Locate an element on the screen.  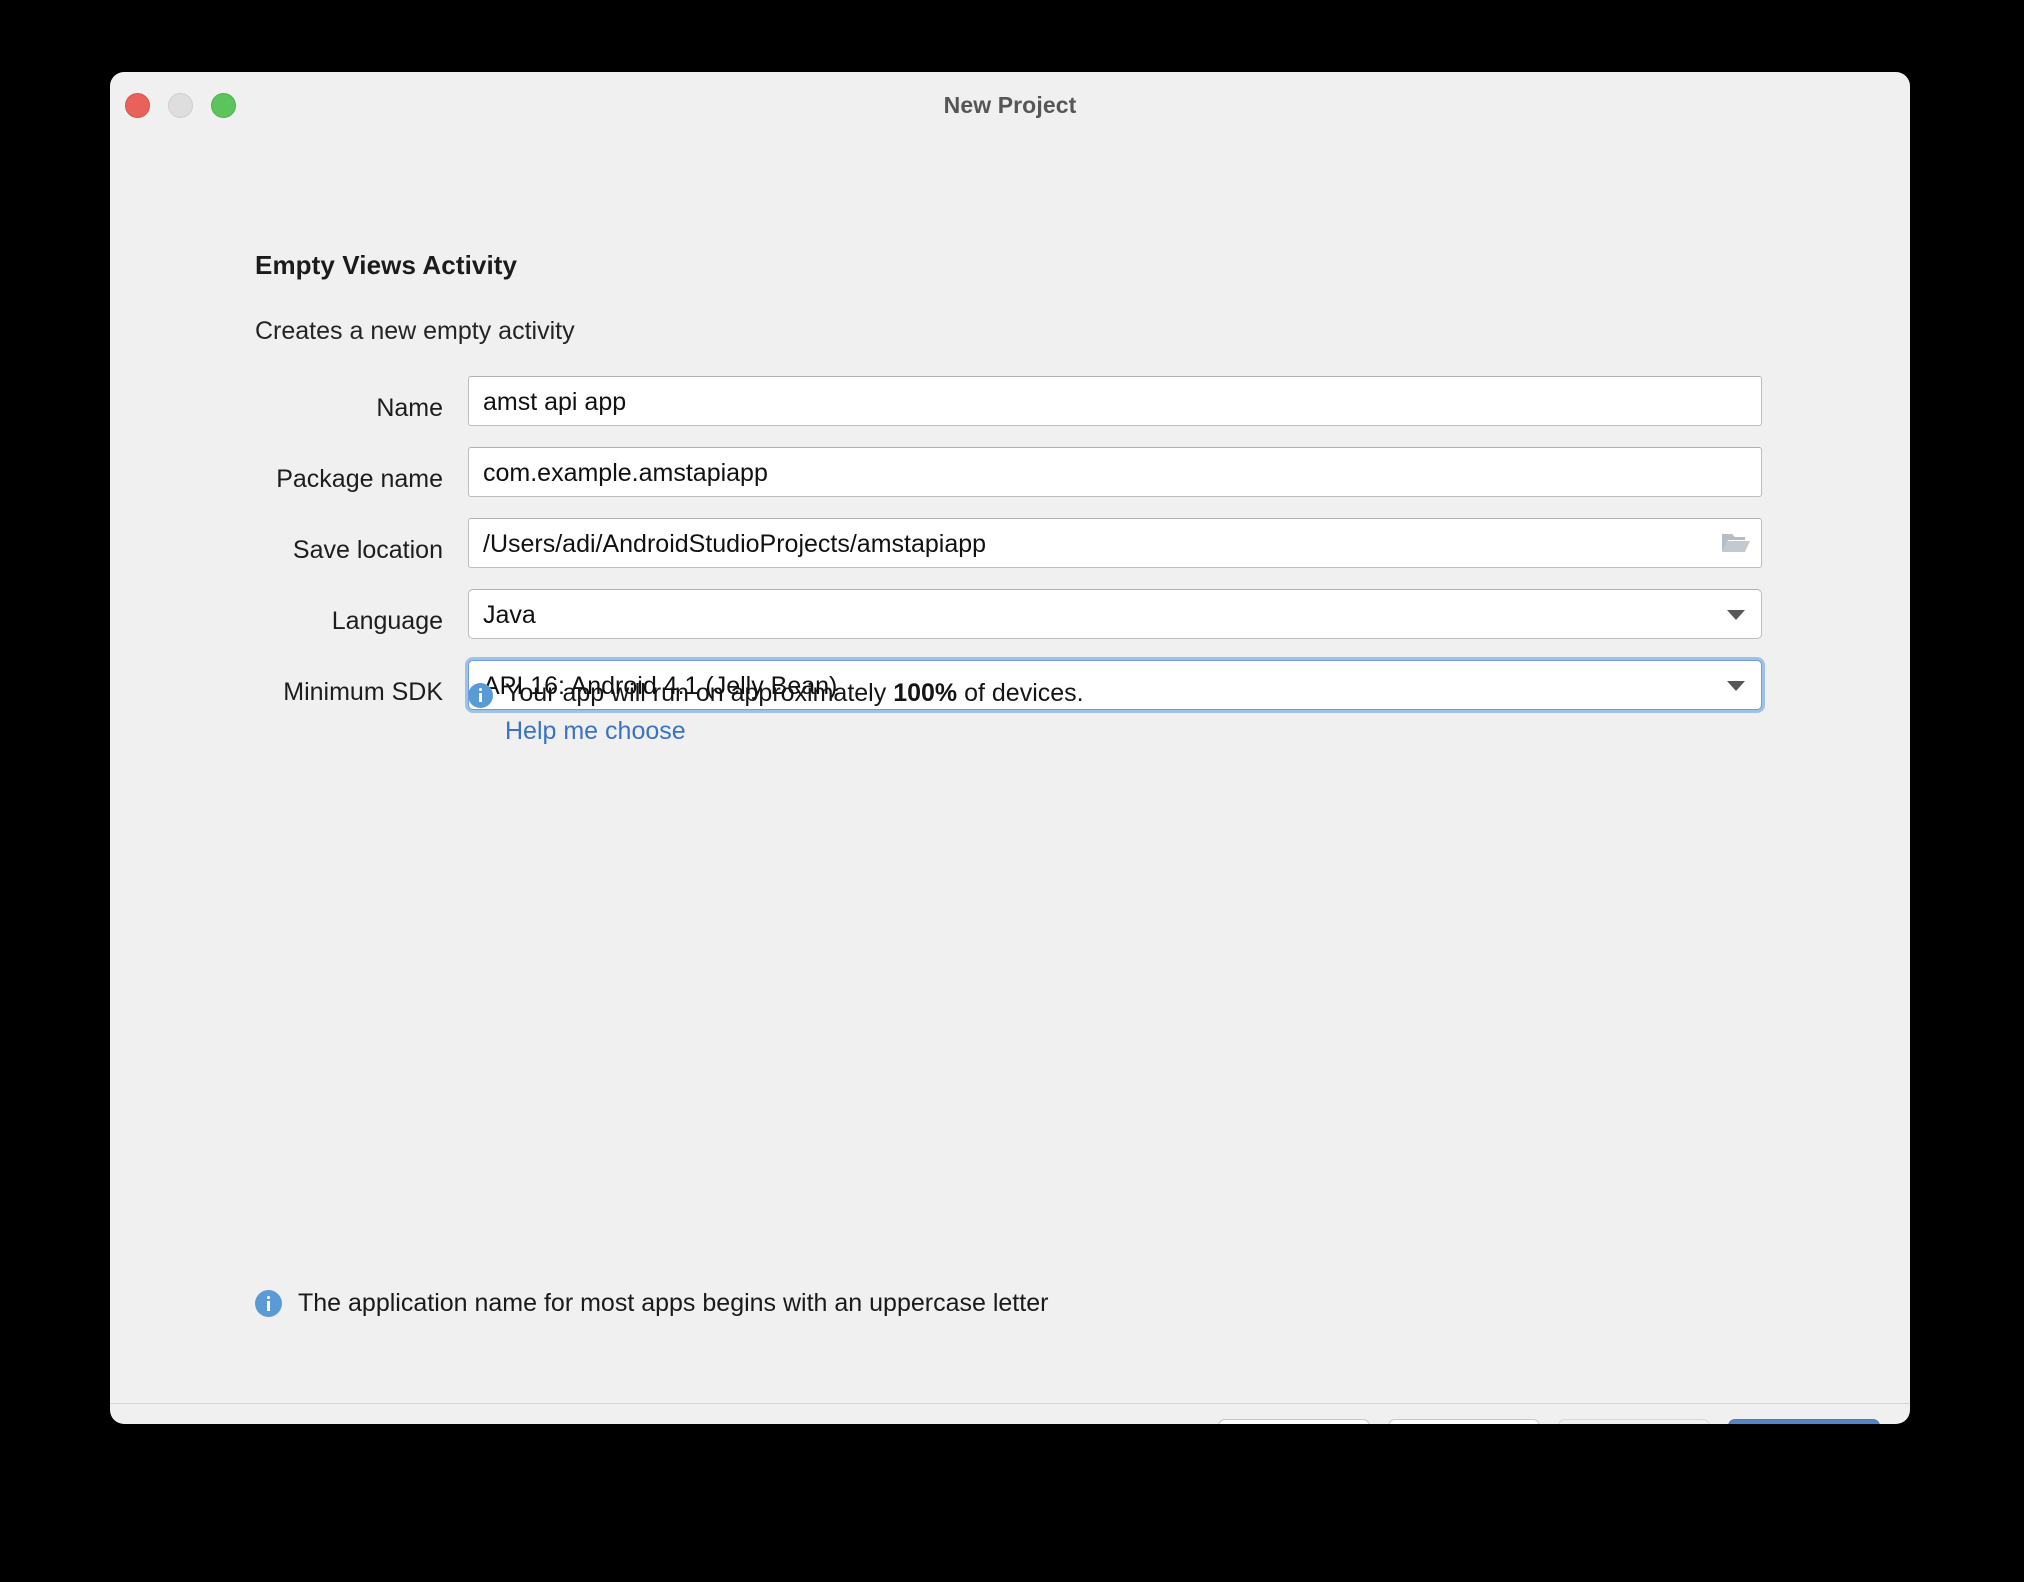
language-dropdown: Java is located at coordinates (1115, 614).